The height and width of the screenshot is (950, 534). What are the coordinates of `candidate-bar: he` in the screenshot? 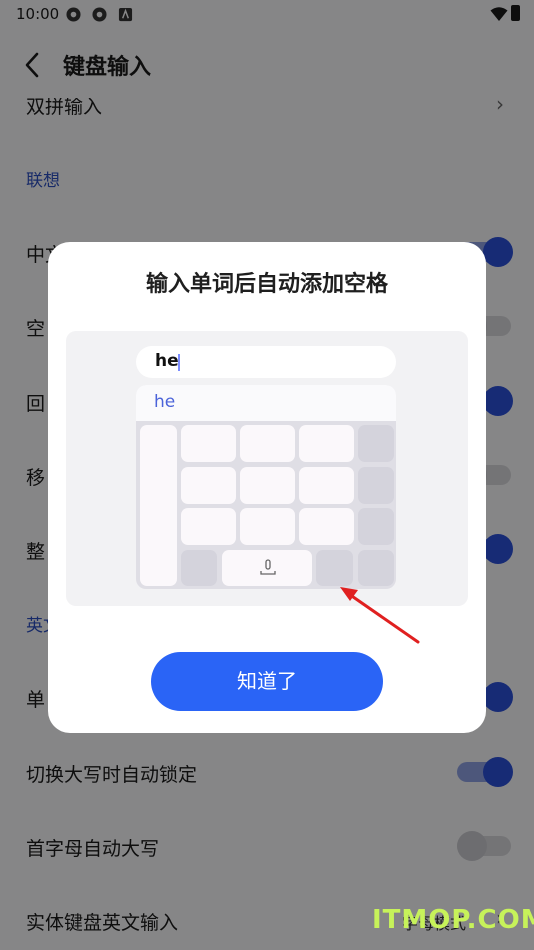 It's located at (266, 403).